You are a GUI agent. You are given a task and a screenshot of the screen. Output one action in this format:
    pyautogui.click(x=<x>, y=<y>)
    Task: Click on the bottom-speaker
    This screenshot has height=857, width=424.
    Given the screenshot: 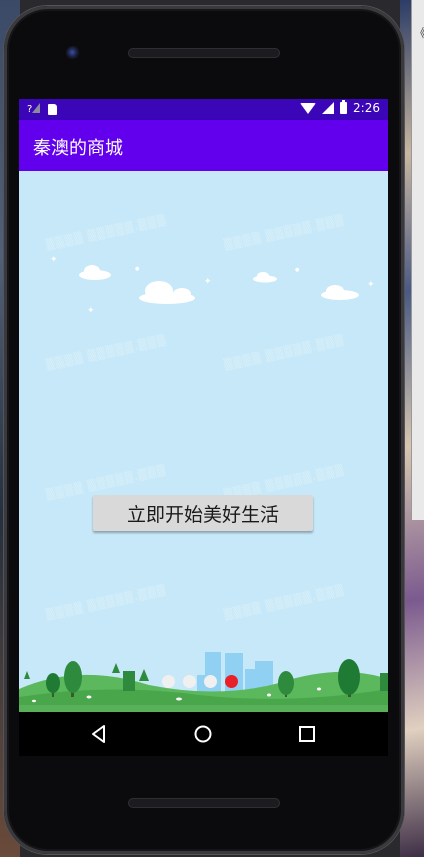 What is the action you would take?
    pyautogui.click(x=204, y=803)
    